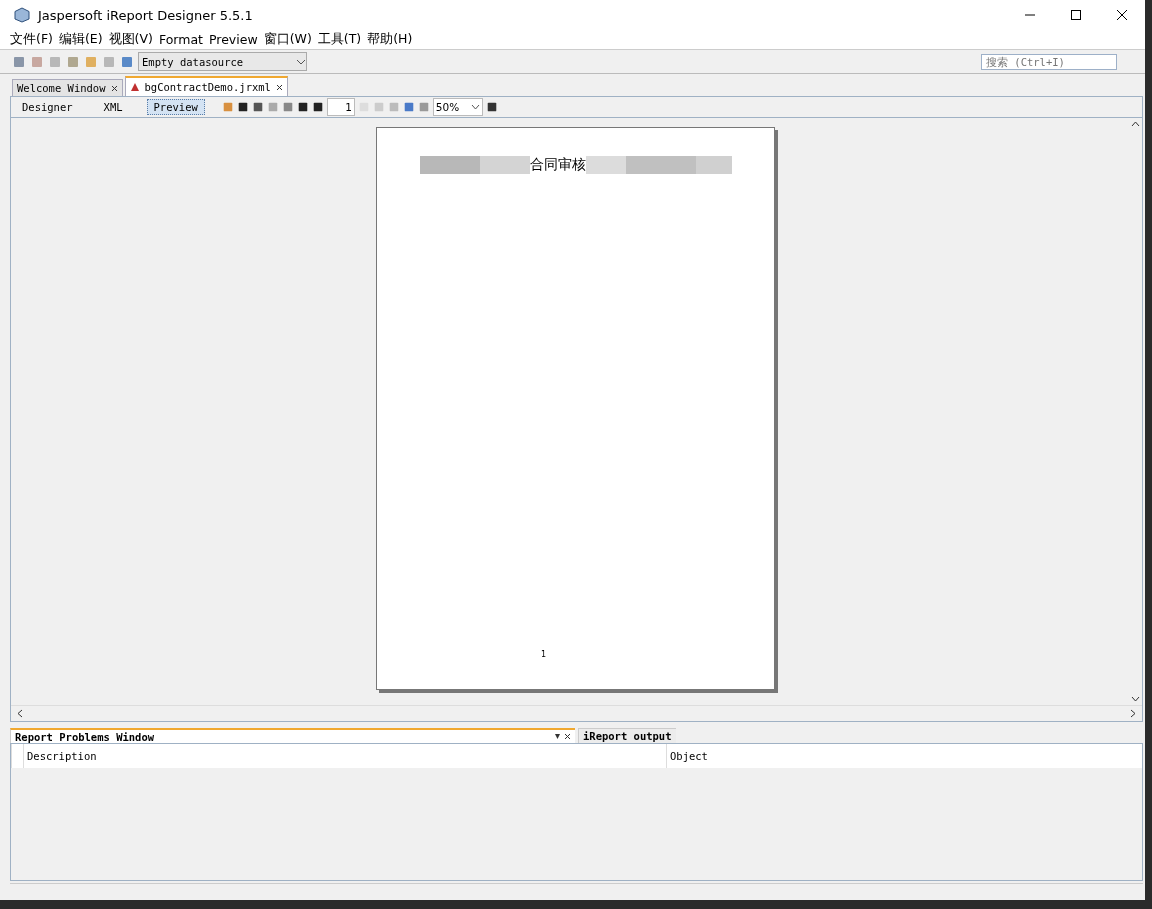 This screenshot has width=1152, height=909. What do you see at coordinates (113, 107) in the screenshot?
I see `view-tab: XML` at bounding box center [113, 107].